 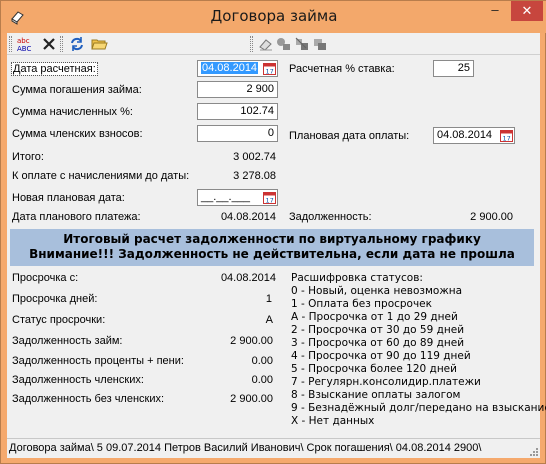 I want to click on minimize-button: –, so click(x=495, y=11).